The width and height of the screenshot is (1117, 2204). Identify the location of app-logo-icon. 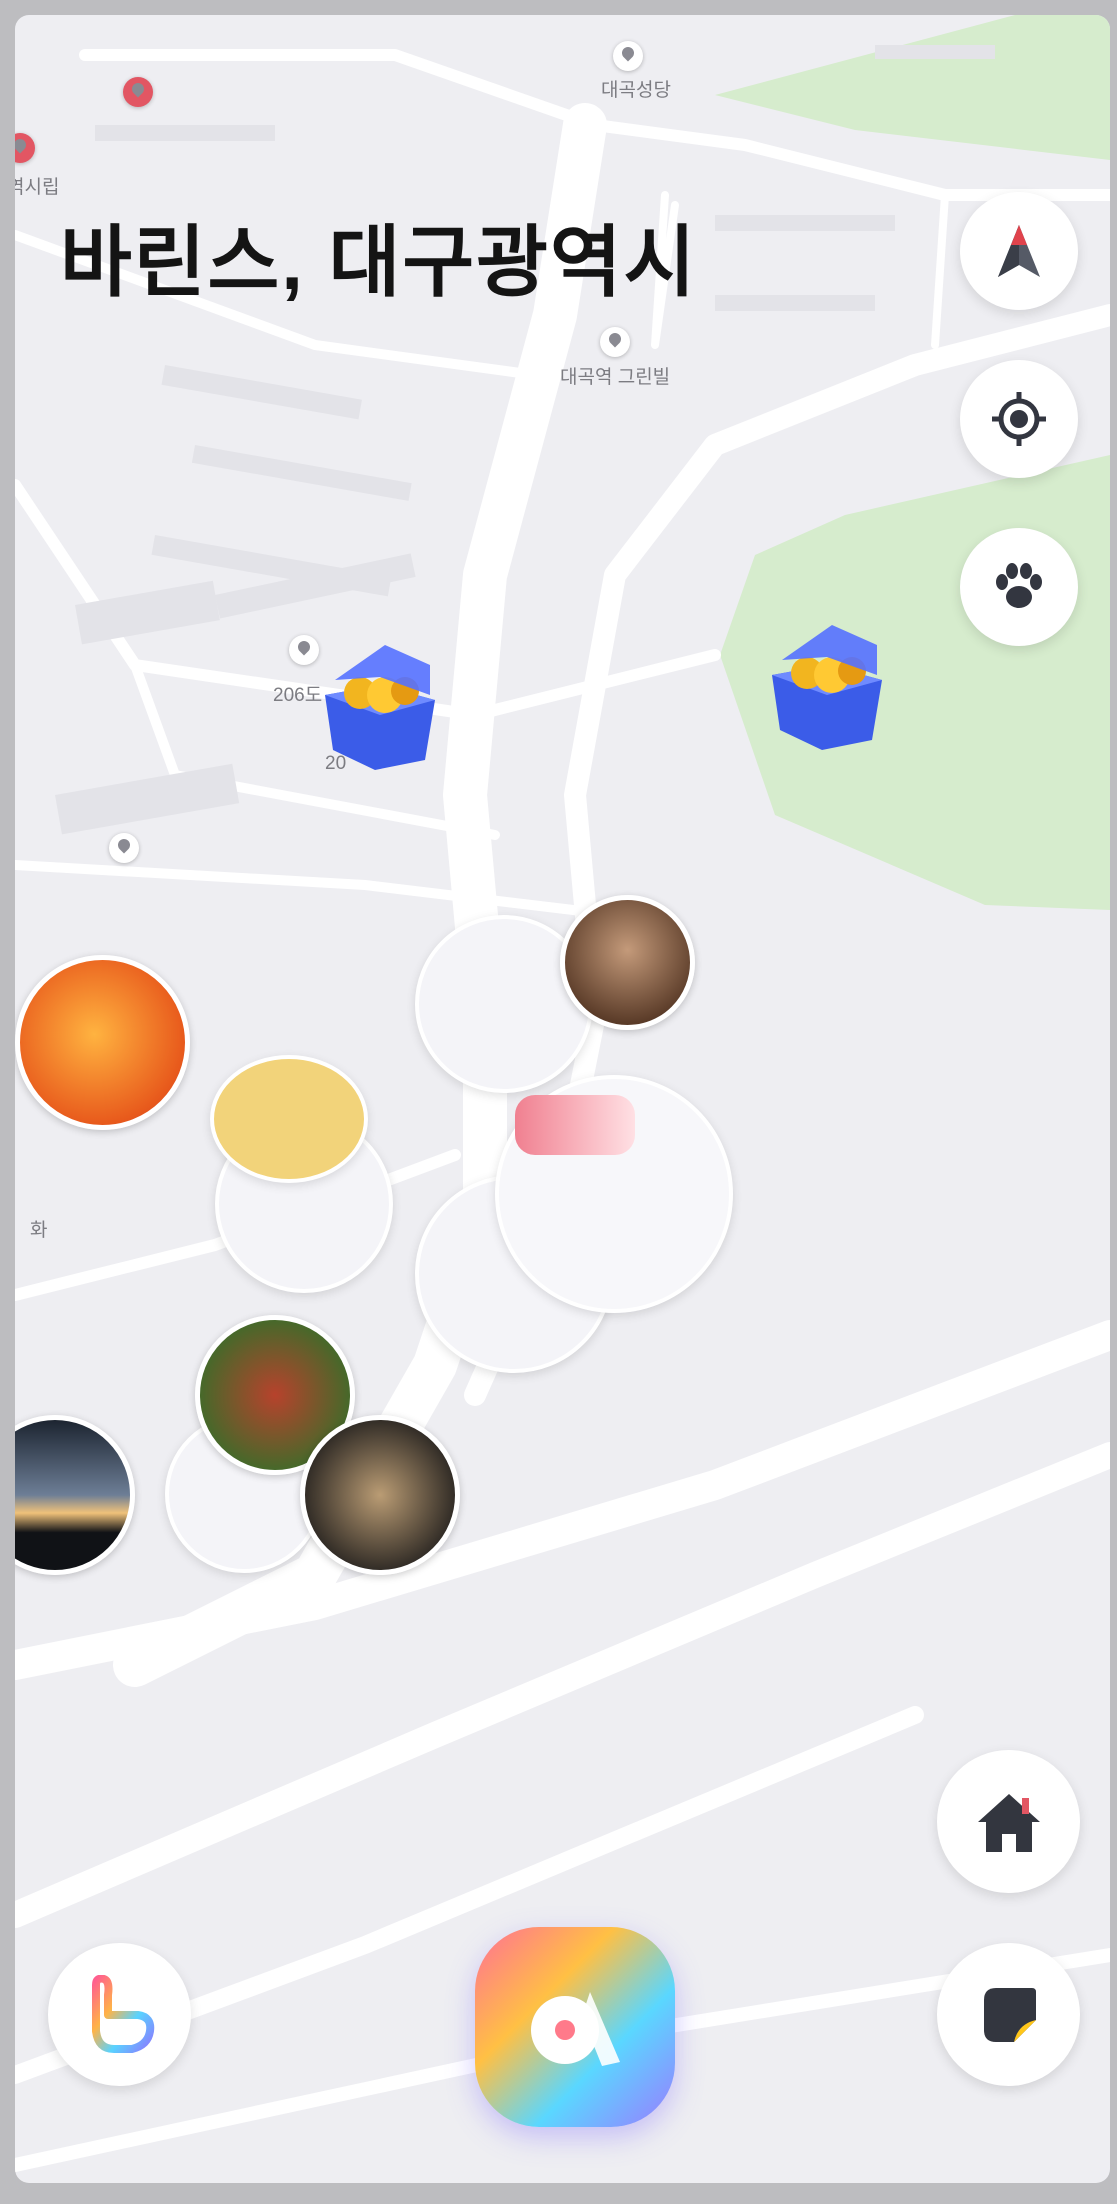
(575, 2029).